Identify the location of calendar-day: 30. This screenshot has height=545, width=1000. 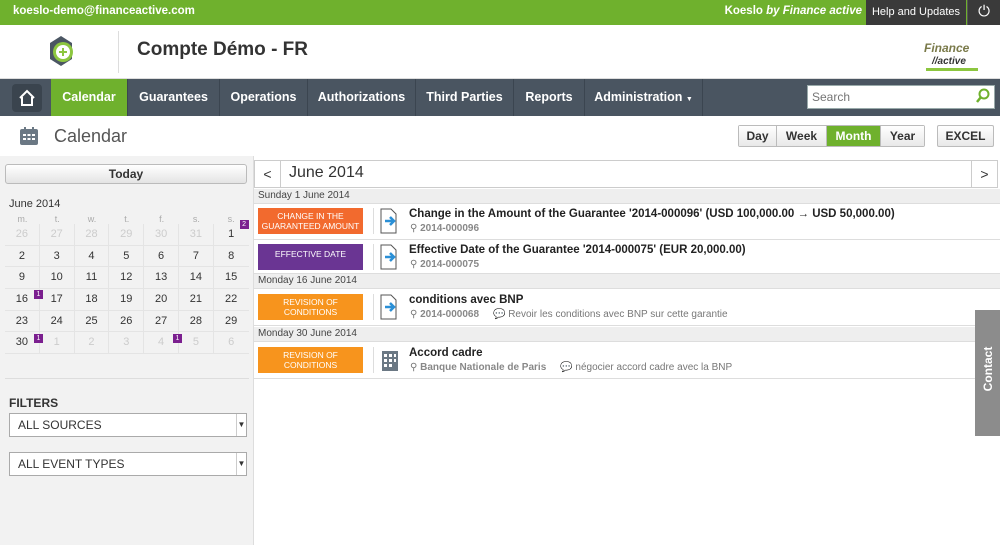
(161, 234).